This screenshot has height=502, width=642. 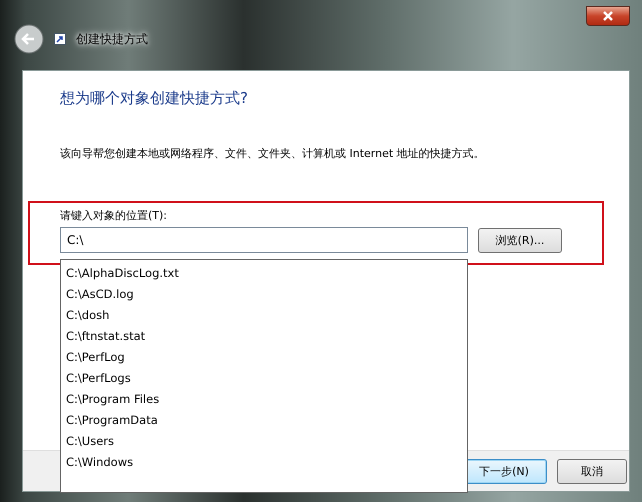 I want to click on close-button, so click(x=608, y=16).